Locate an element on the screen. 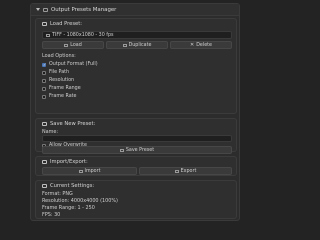 The image size is (320, 240). panel-header: Output Presets Manager is located at coordinates (135, 10).